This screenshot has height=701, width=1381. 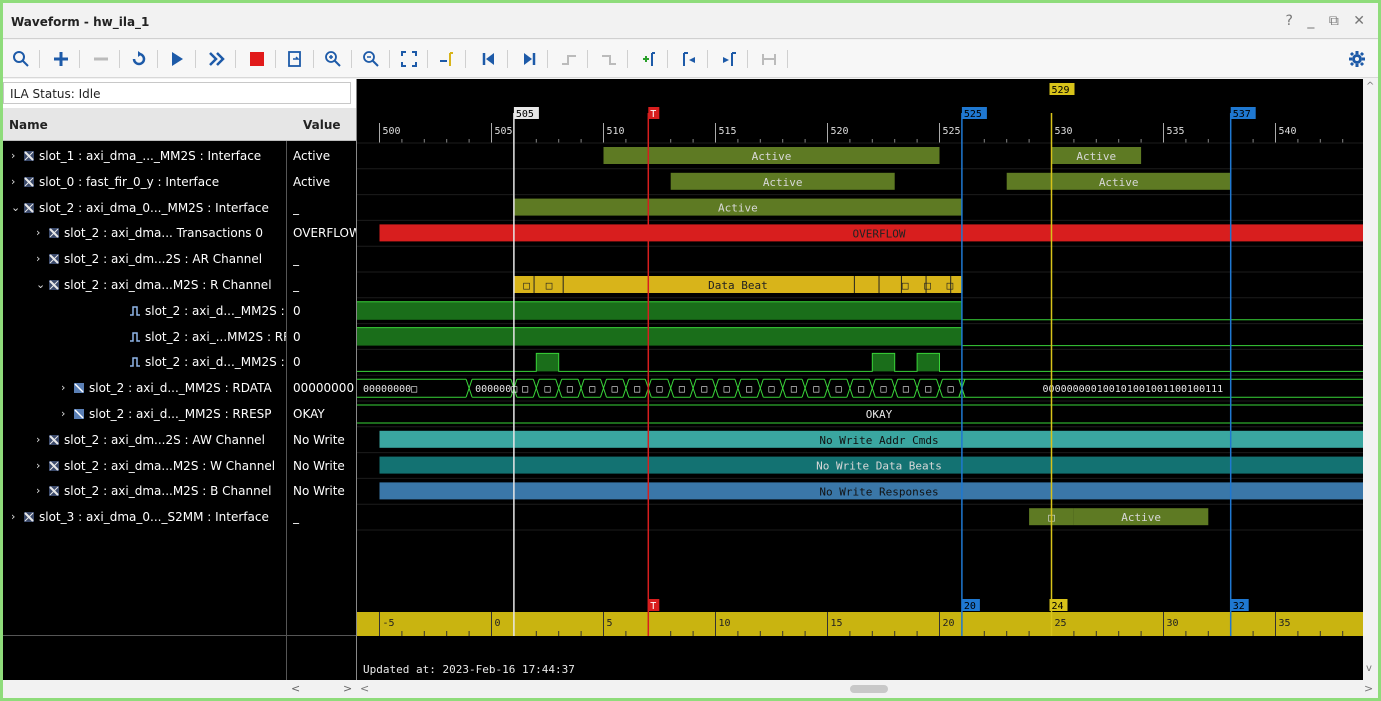 I want to click on signal-row: › slot_2 : axi_dma...M2S : B Channel, so click(x=144, y=491).